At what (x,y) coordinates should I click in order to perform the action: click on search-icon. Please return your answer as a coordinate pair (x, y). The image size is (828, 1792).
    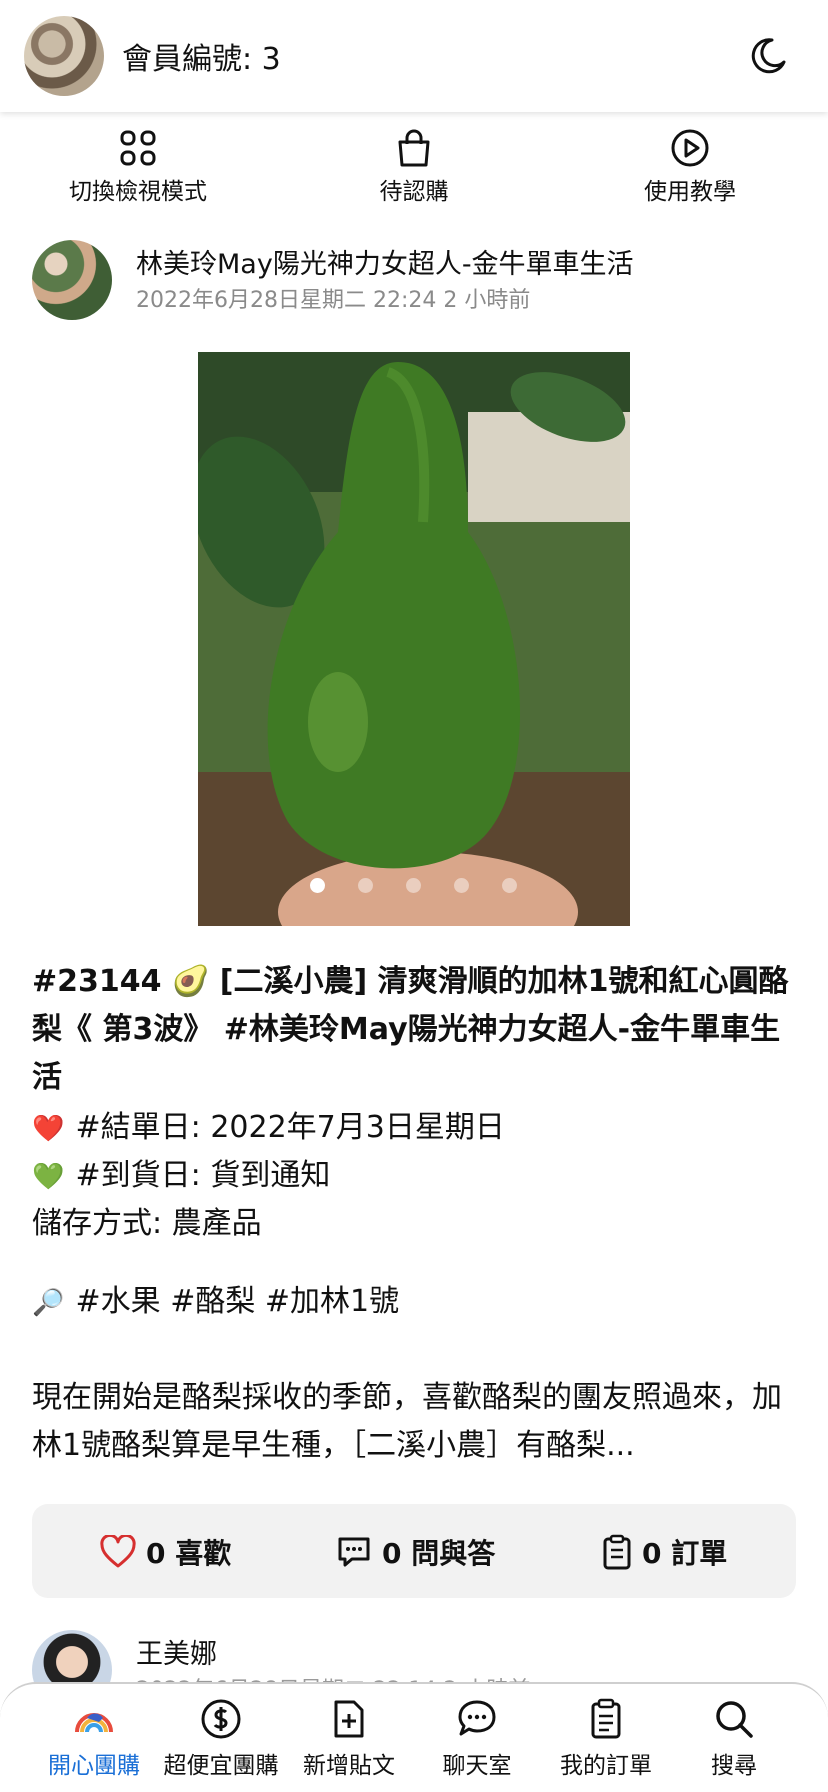
    Looking at the image, I should click on (734, 1719).